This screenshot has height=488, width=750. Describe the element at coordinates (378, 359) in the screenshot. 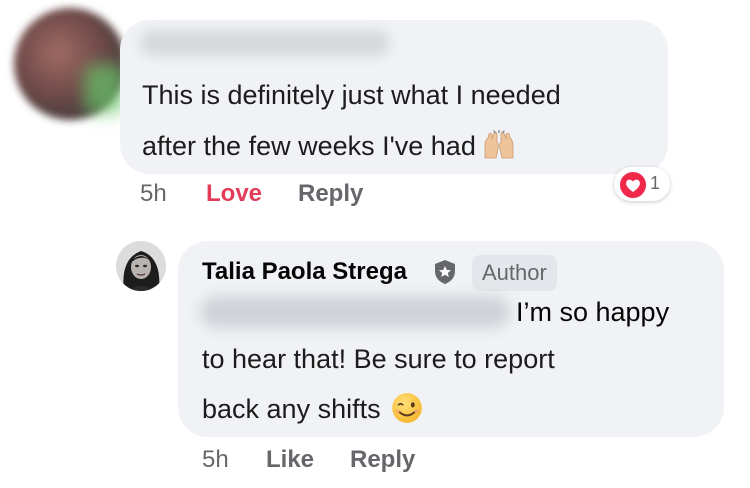

I see `reply-text-line-2: to hear that! Be sure to report` at that location.